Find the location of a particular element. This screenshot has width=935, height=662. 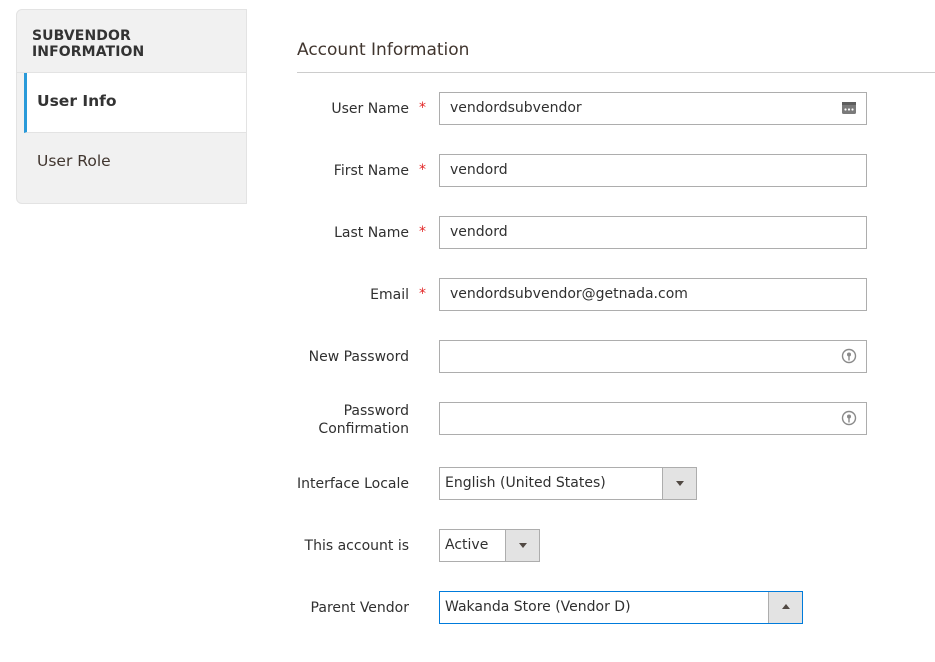

email-label: Email is located at coordinates (389, 295).